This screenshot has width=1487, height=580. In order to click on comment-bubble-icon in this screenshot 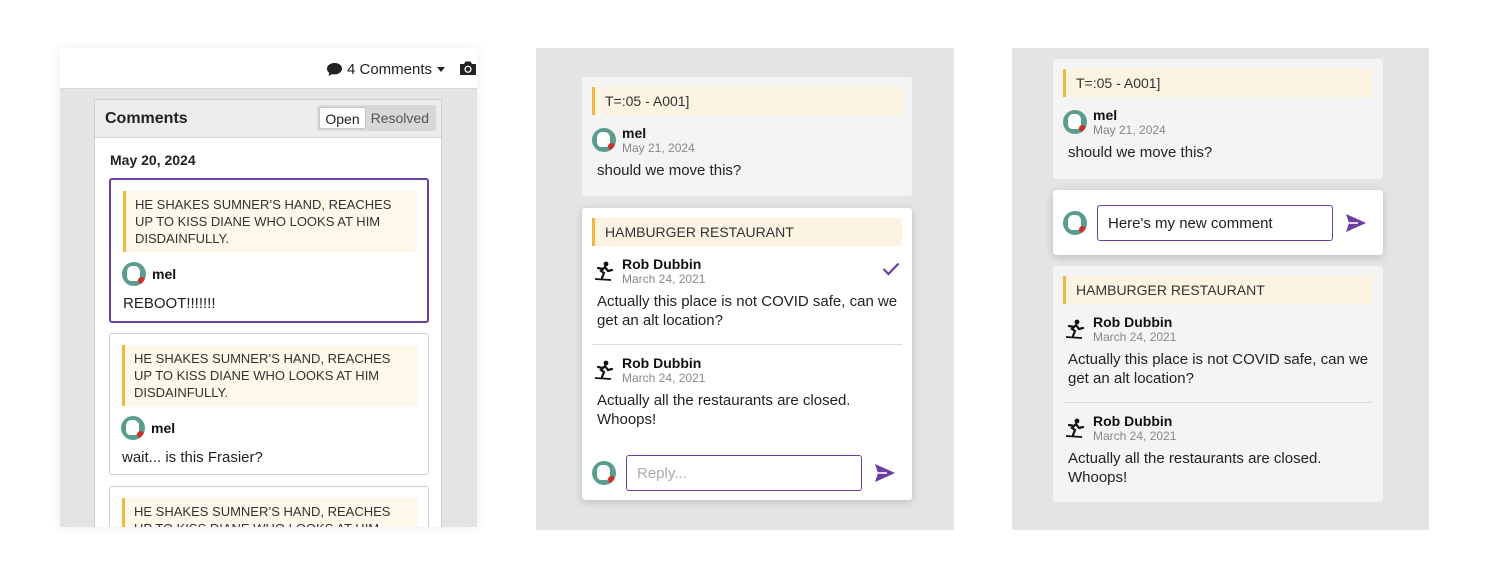, I will do `click(334, 69)`.